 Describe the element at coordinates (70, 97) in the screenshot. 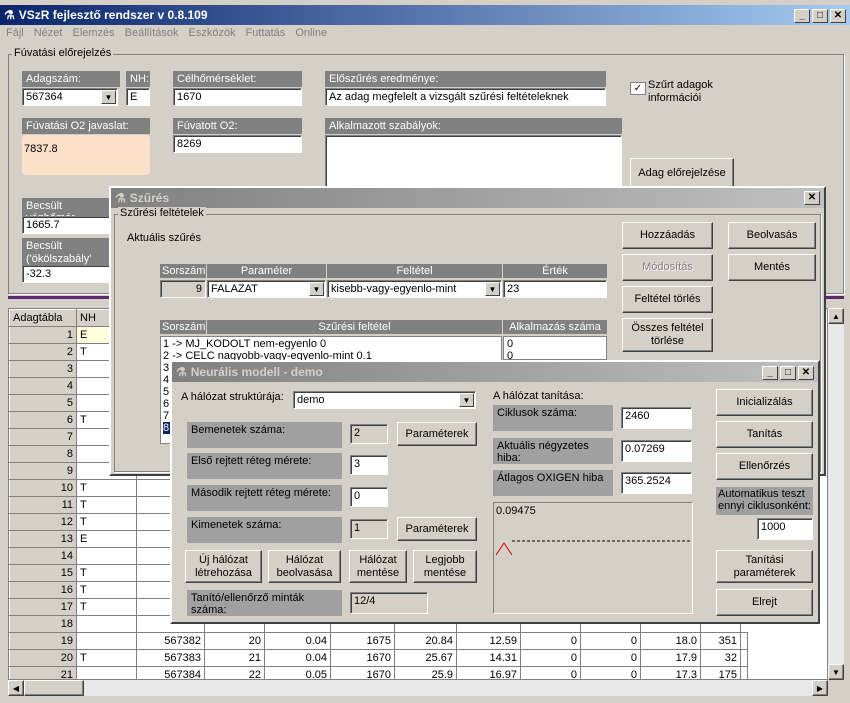

I see `adagszam-select: 567364 ▼` at that location.